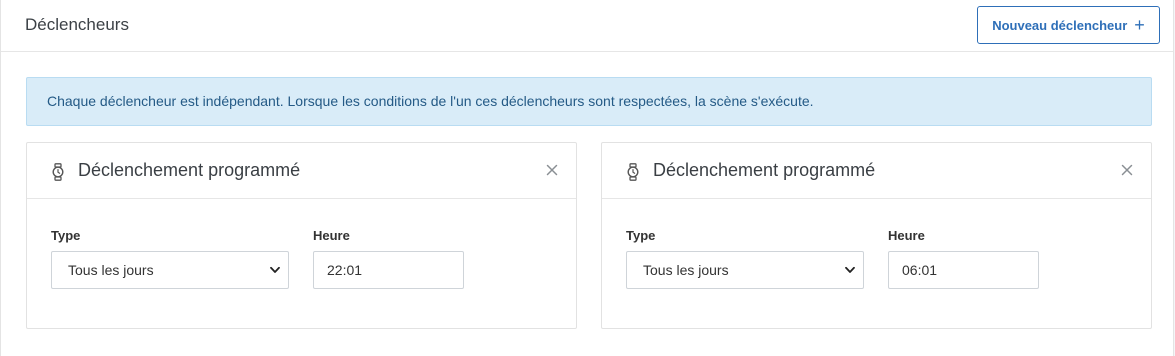  Describe the element at coordinates (388, 270) in the screenshot. I see `time-input: 22:01` at that location.